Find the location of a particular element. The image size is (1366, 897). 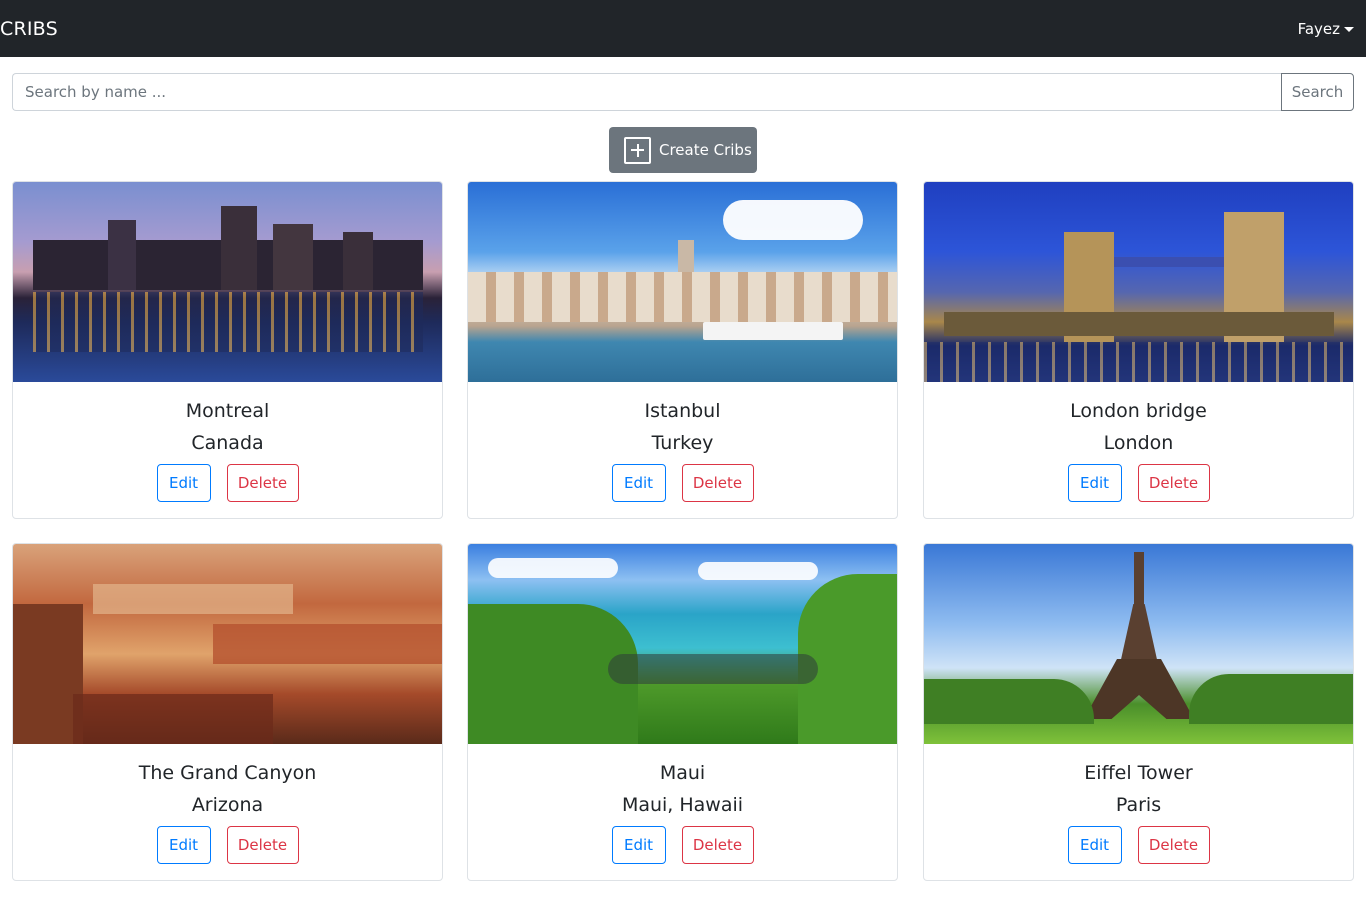

top-navbar: CRIBS Fayez is located at coordinates (683, 28).